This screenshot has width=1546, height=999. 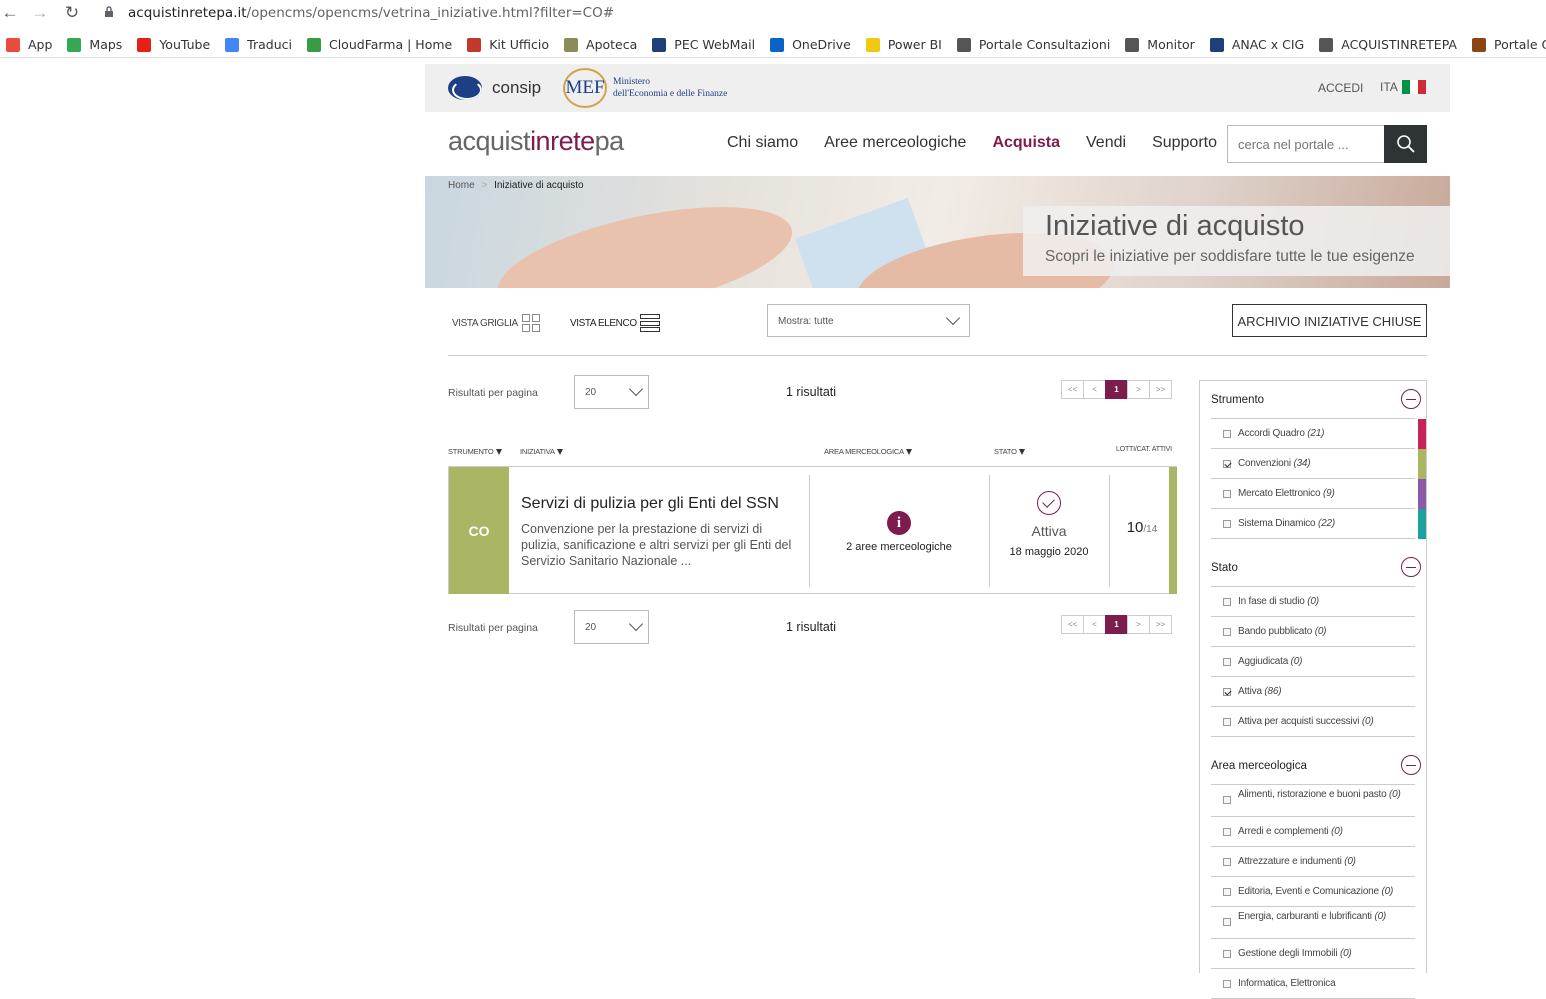 I want to click on bookmark-item: PEC WebMail, so click(x=705, y=44).